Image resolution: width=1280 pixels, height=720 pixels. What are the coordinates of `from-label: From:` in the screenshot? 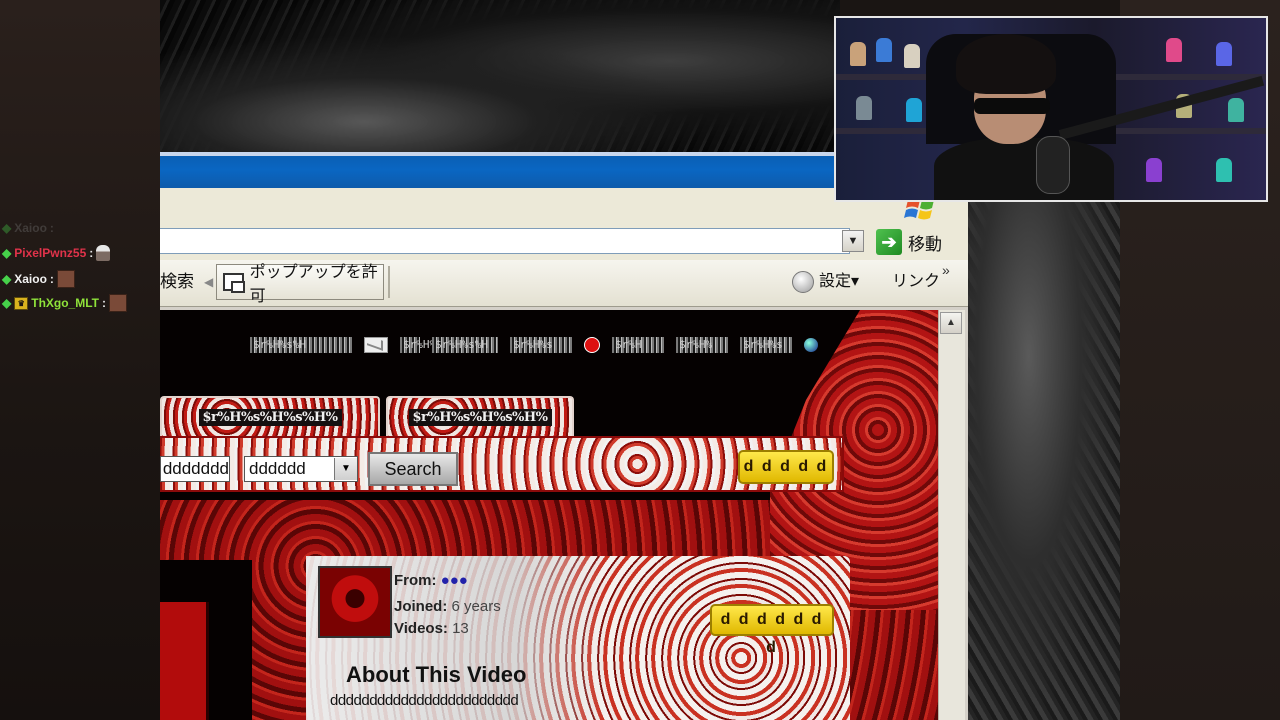 It's located at (415, 580).